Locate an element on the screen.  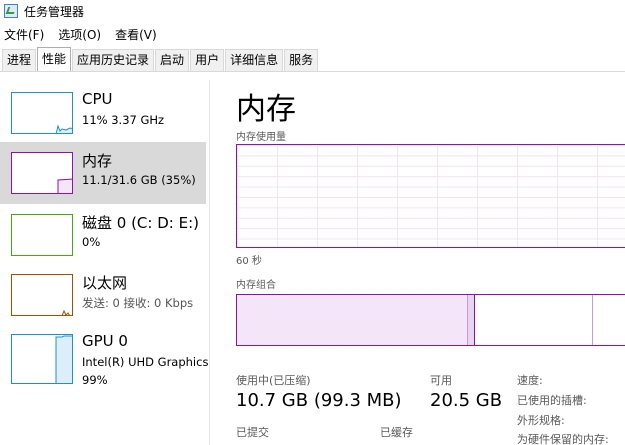
menu-options: 选项(O) is located at coordinates (79, 34).